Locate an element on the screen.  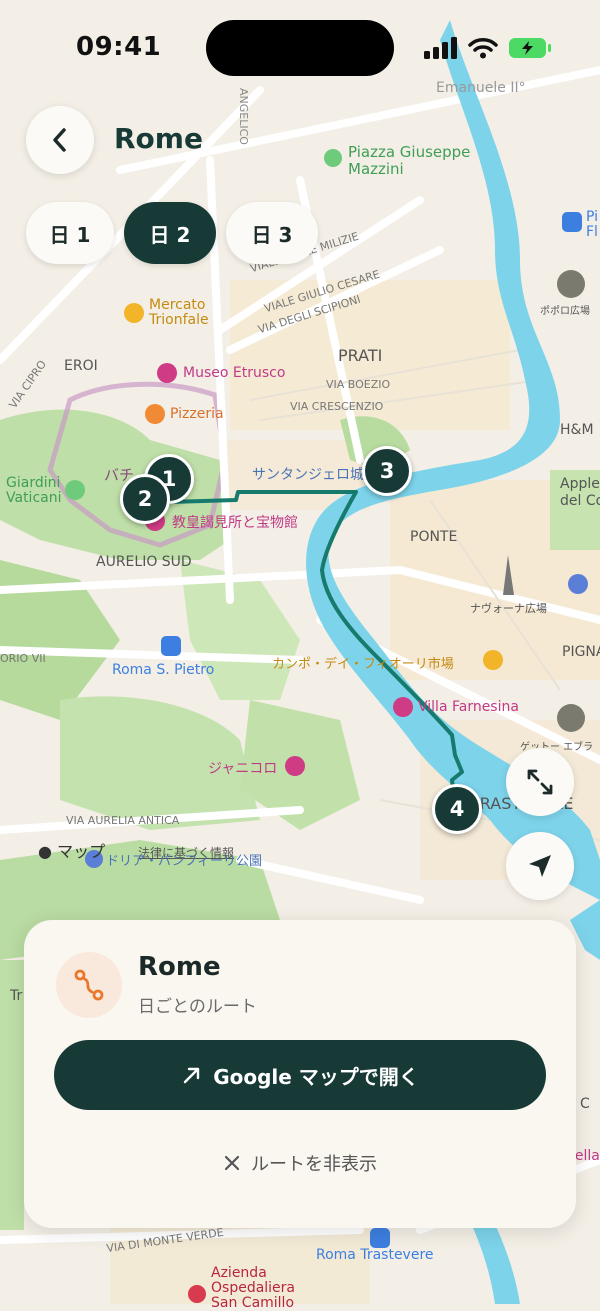
card-title: Rome is located at coordinates (179, 967).